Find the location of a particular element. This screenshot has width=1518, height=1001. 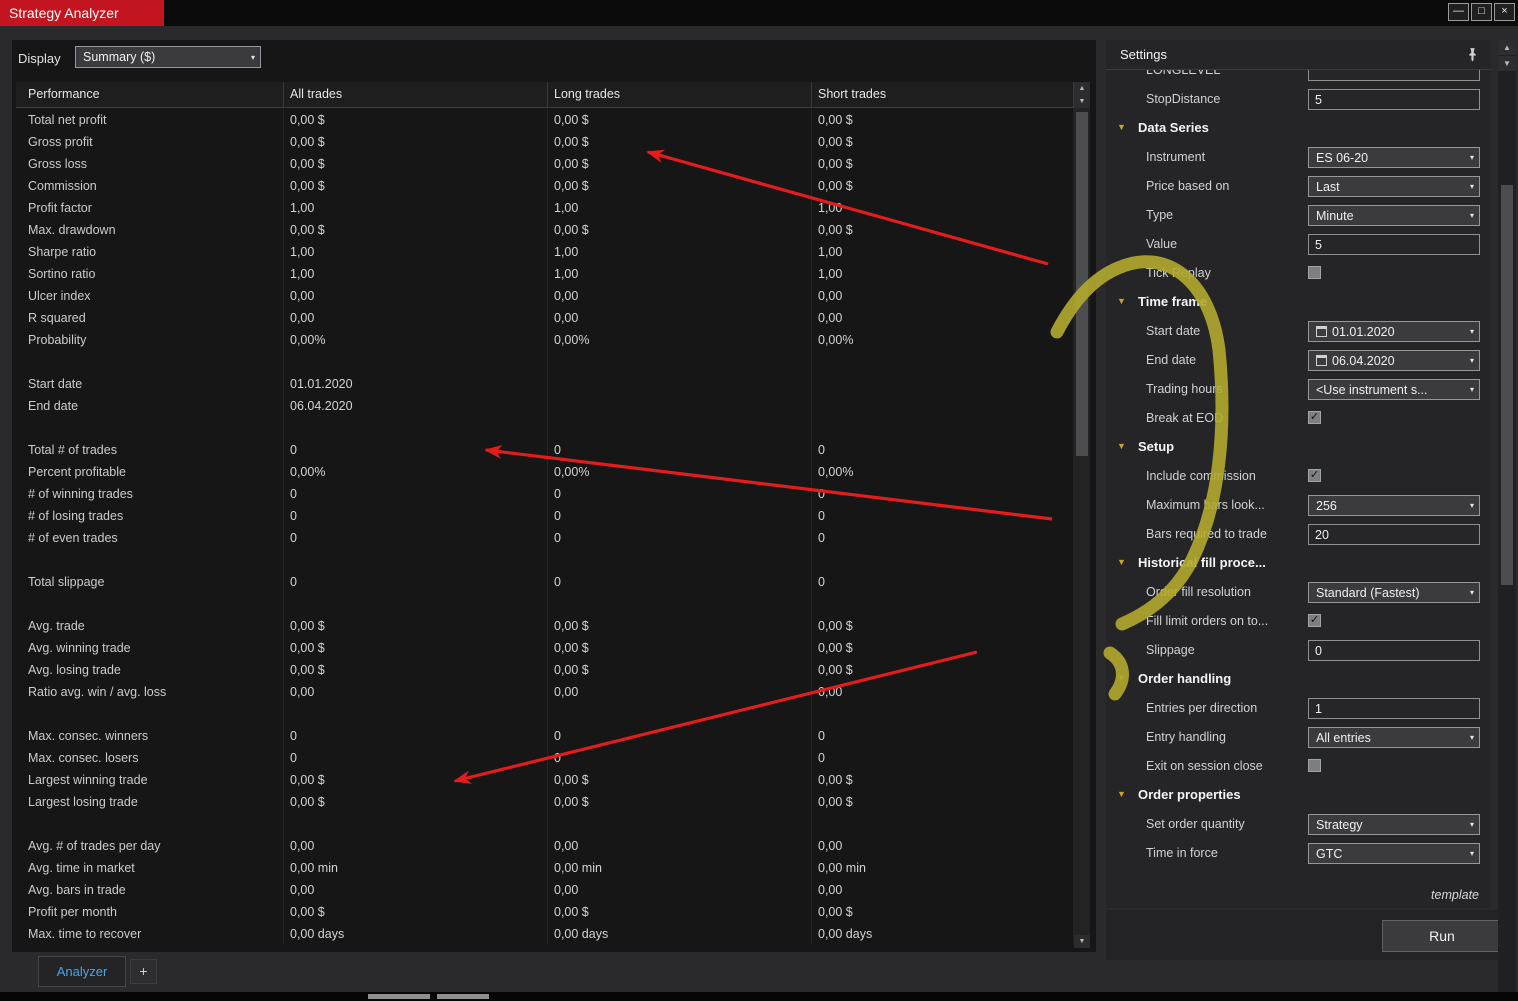

run-button: Run is located at coordinates (1442, 936).